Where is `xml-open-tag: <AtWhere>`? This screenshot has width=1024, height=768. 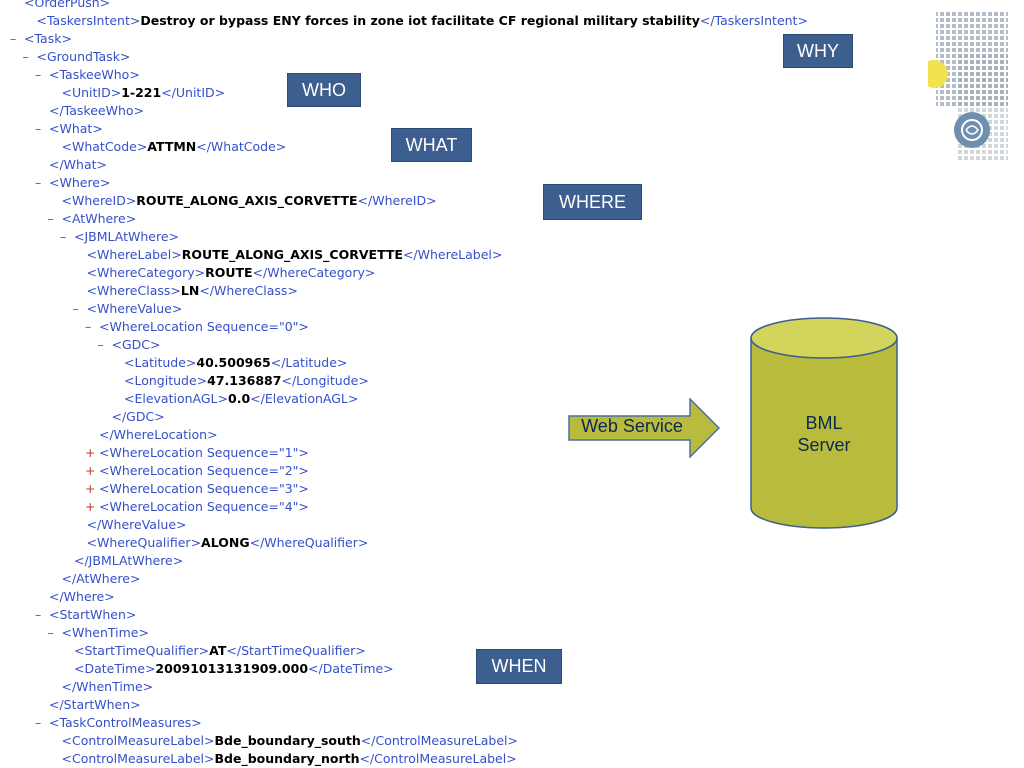 xml-open-tag: <AtWhere> is located at coordinates (99, 218).